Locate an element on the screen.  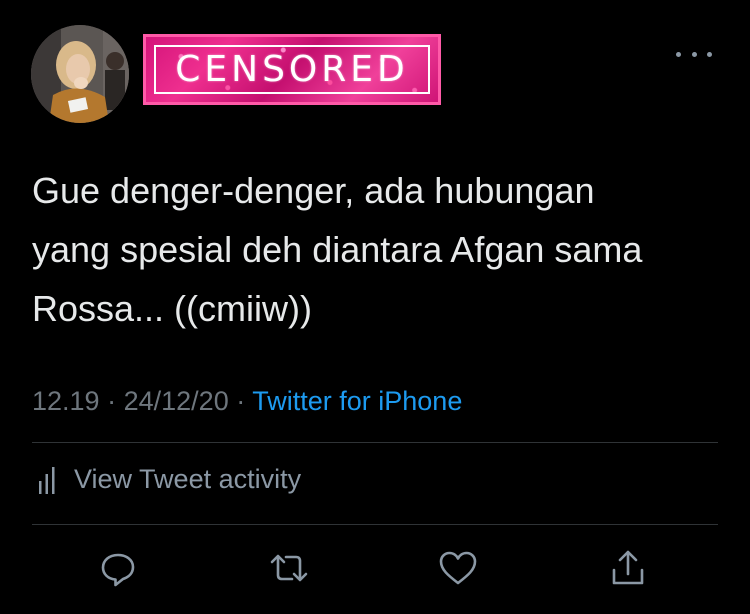
censored-banner: CENSORED is located at coordinates (292, 69).